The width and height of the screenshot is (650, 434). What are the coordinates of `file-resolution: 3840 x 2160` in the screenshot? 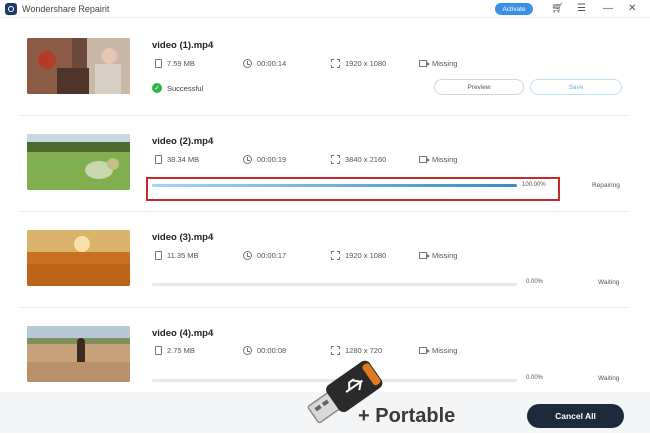 It's located at (358, 159).